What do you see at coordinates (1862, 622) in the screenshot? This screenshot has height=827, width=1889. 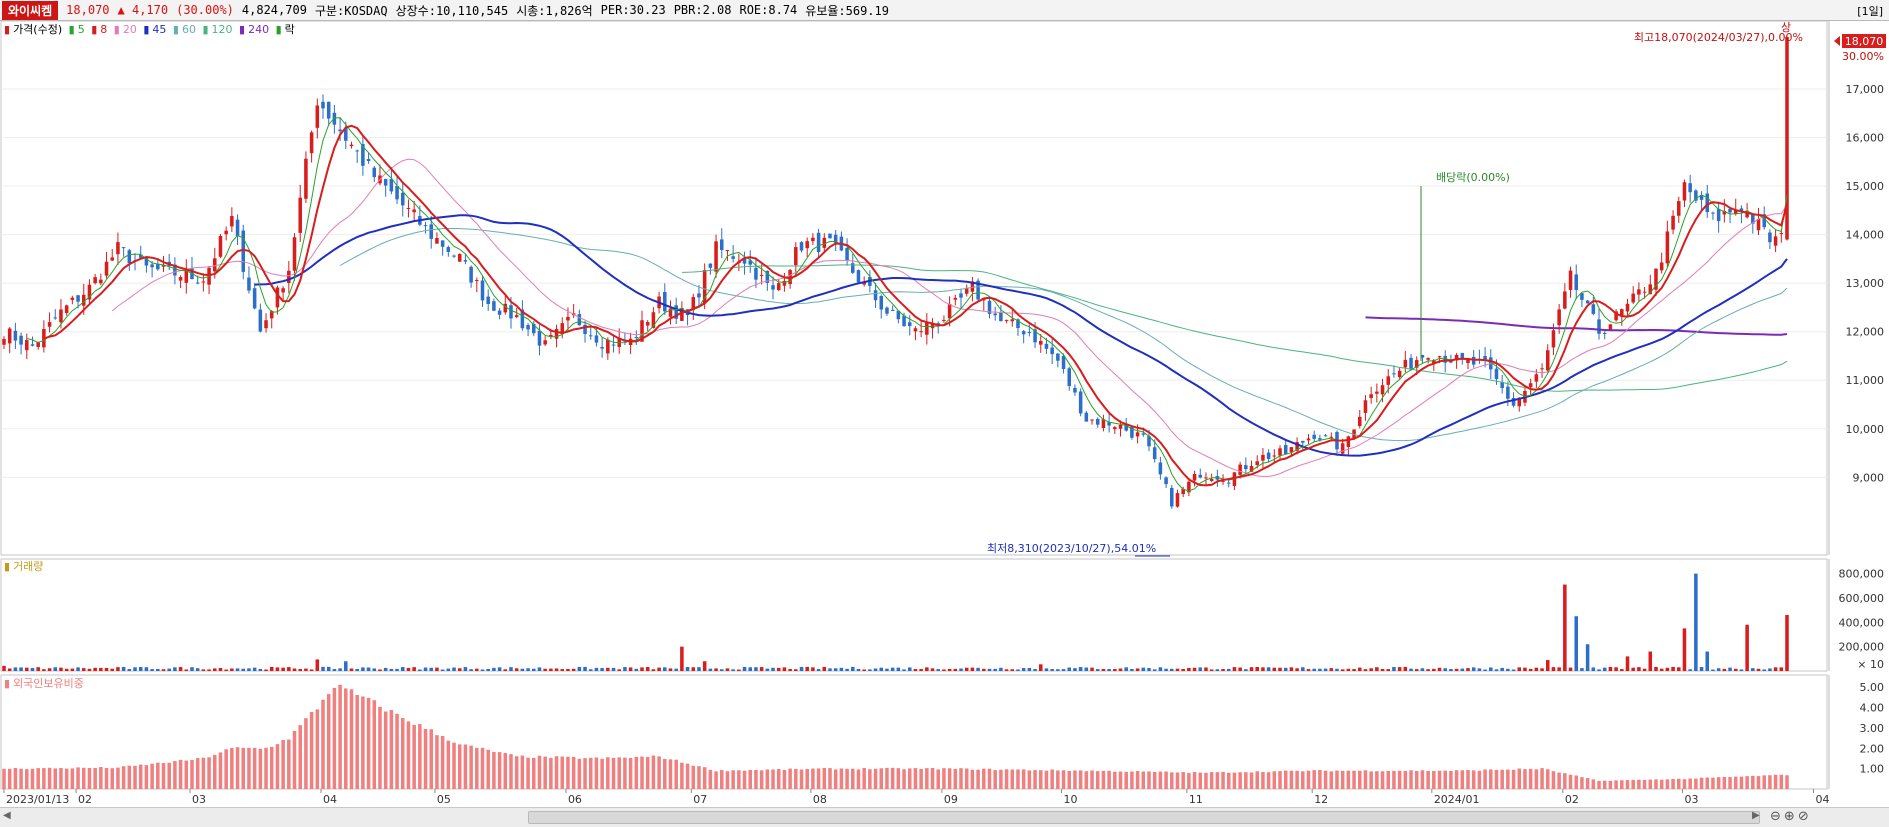 I see `volume-tick-label: 400,000` at bounding box center [1862, 622].